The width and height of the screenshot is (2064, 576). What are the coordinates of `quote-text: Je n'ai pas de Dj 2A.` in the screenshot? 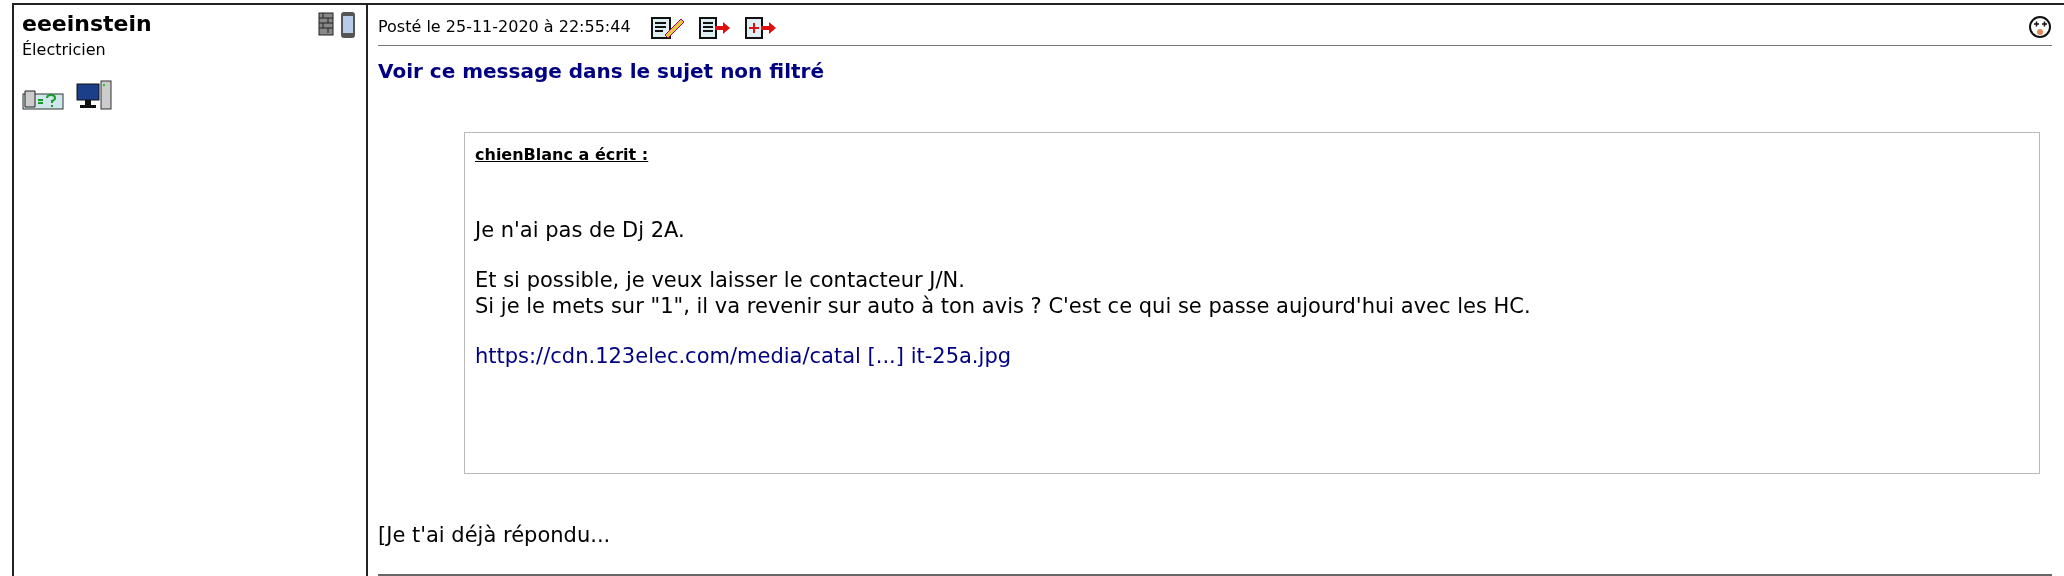 It's located at (580, 230).